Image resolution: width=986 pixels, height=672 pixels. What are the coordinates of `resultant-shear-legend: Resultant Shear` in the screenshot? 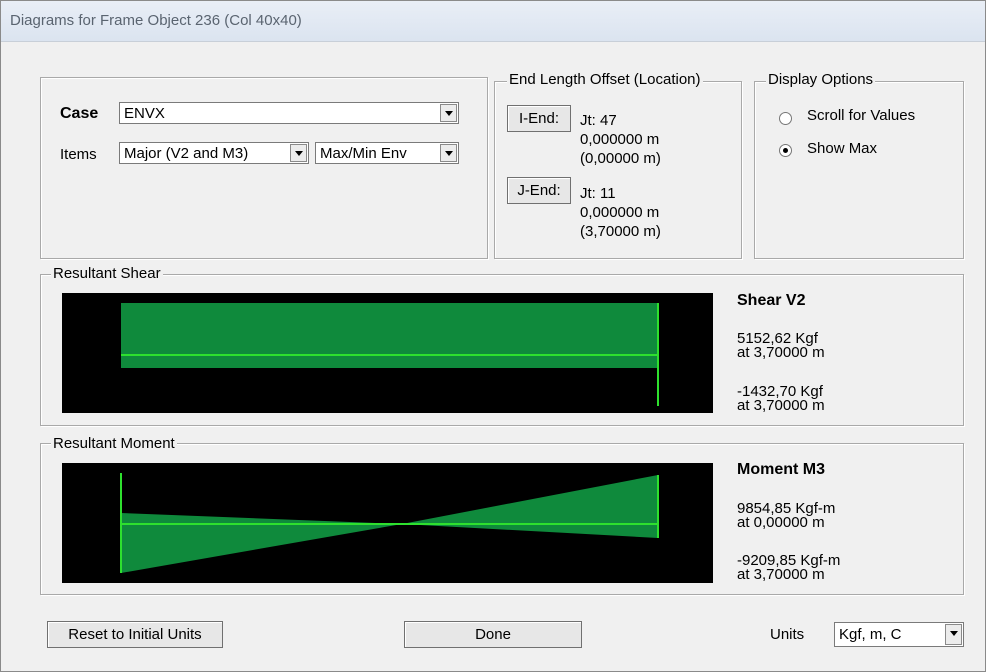 It's located at (107, 273).